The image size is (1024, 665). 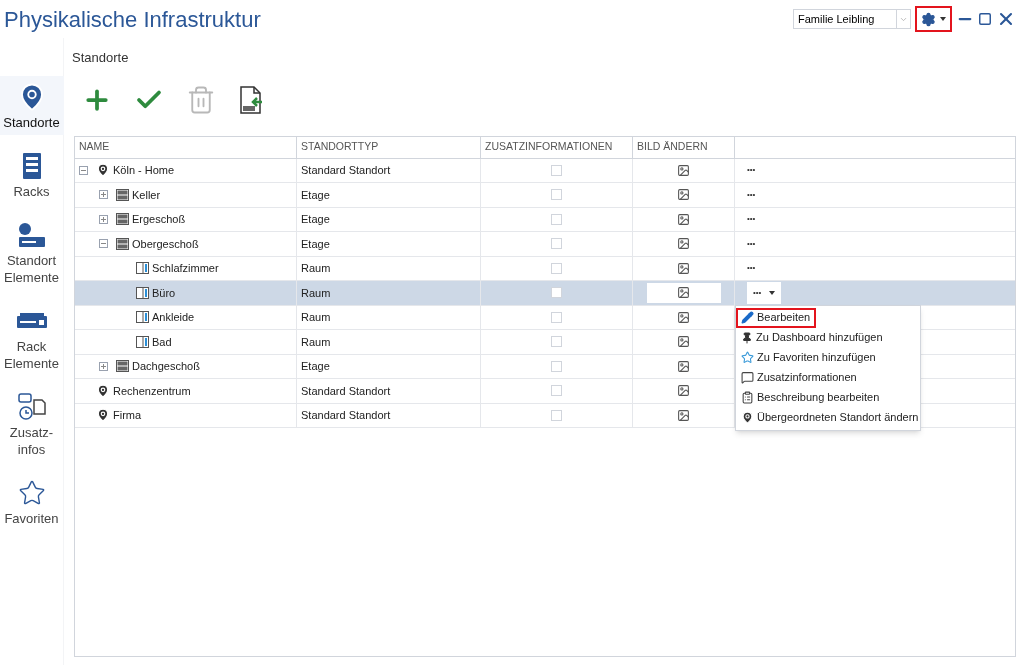 I want to click on sidebar-item: Standort Elemente, so click(x=32, y=252).